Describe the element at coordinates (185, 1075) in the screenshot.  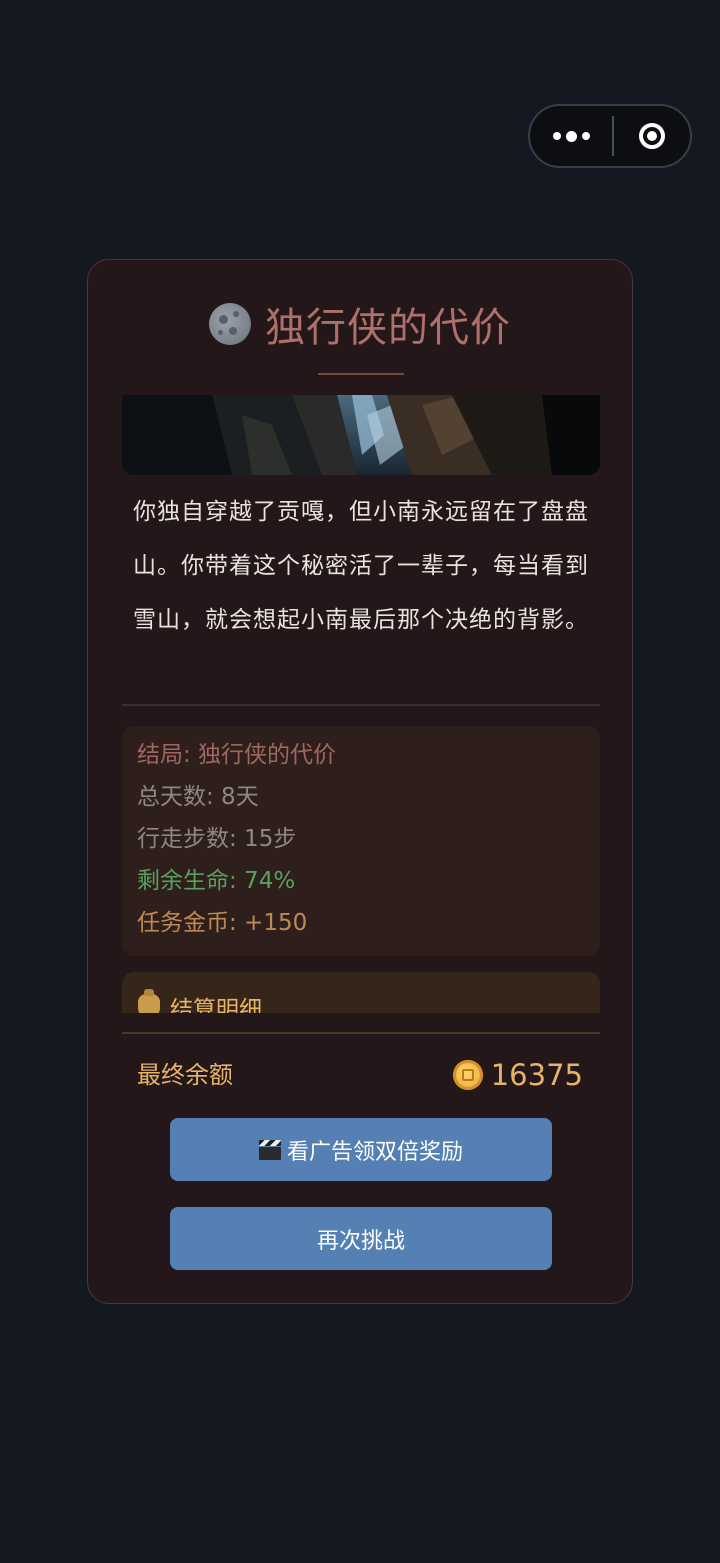
I see `final-balance-label: 最终余额` at that location.